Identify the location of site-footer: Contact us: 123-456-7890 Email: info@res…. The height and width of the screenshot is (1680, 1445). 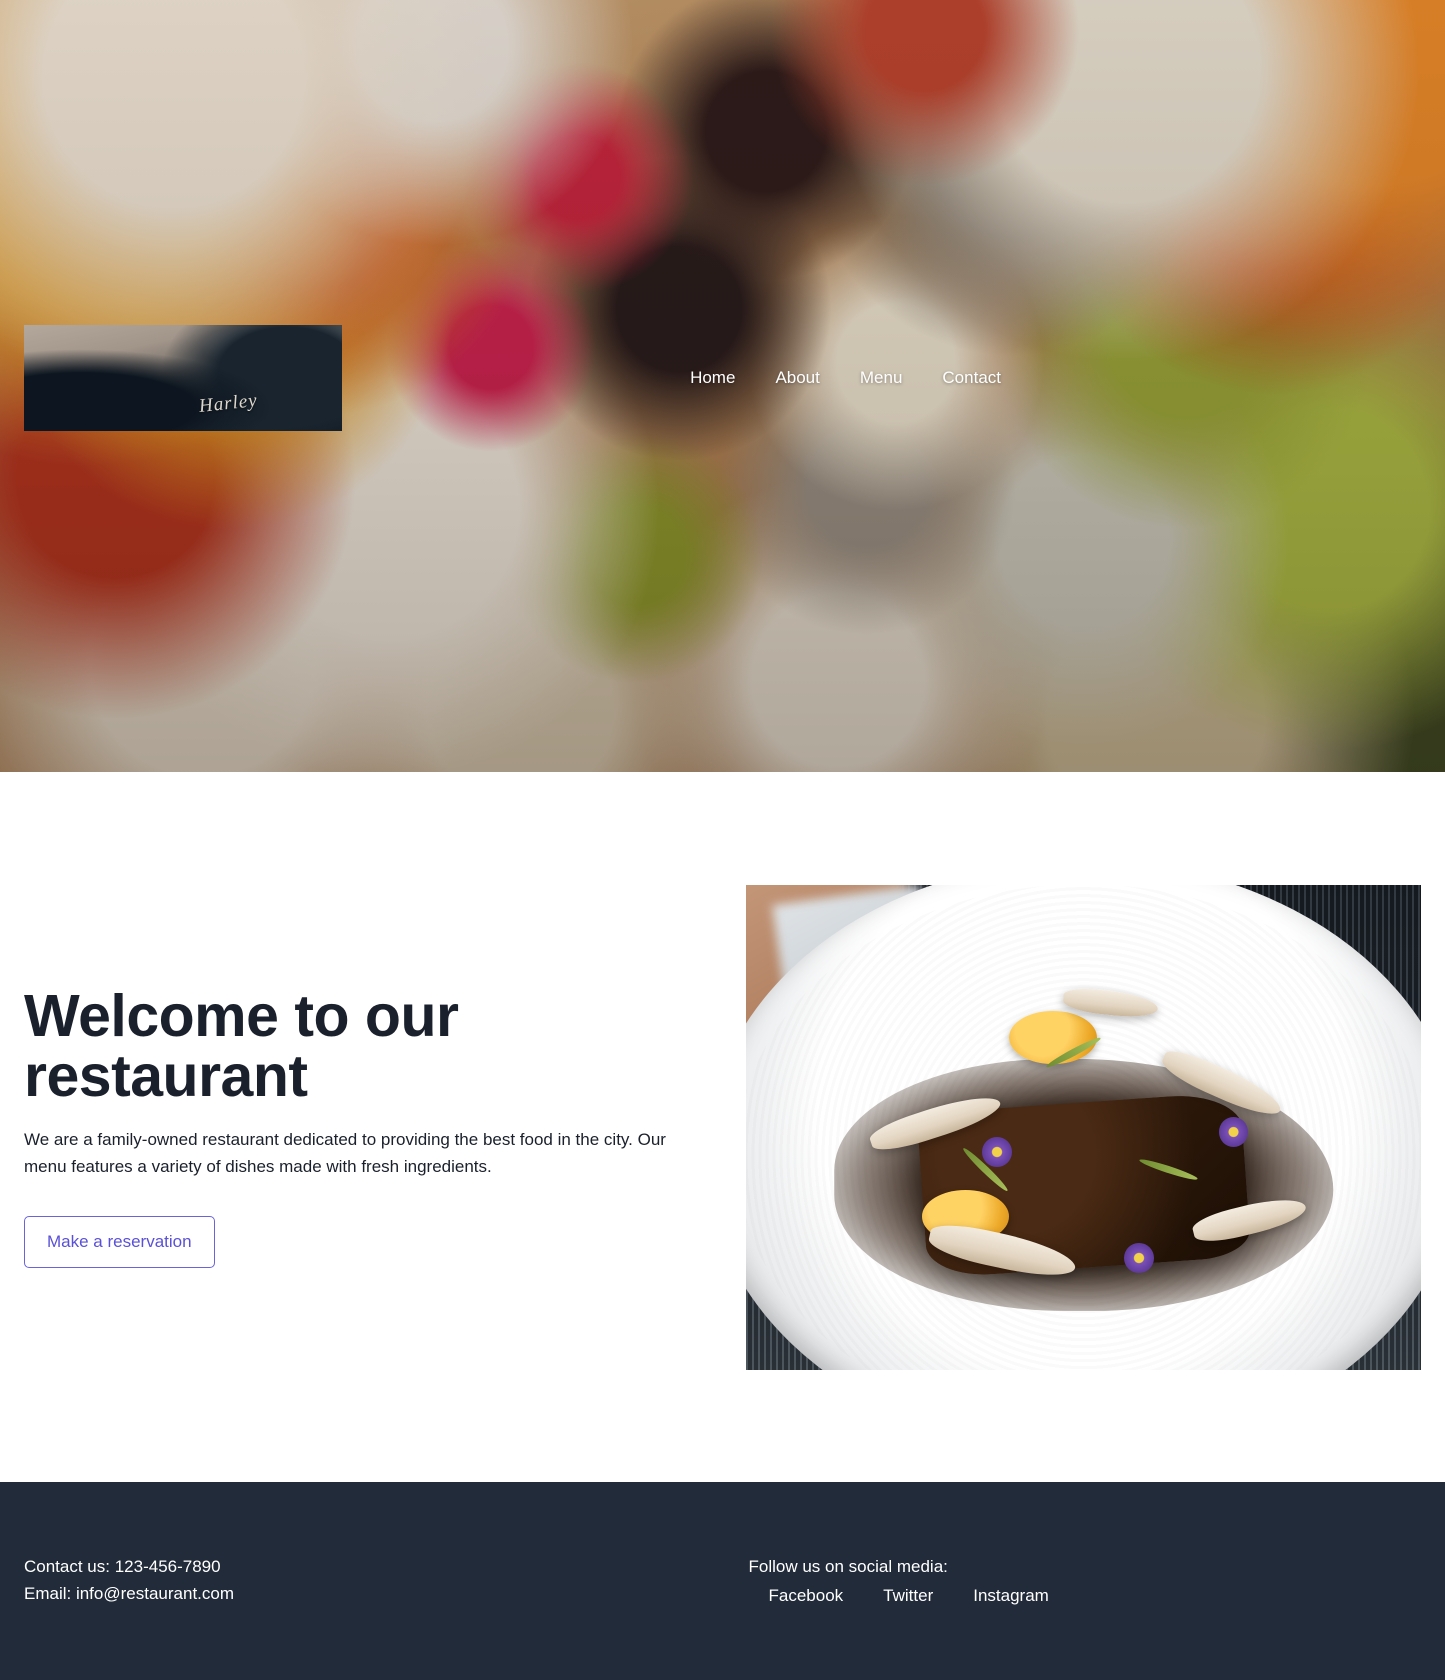
(722, 1581).